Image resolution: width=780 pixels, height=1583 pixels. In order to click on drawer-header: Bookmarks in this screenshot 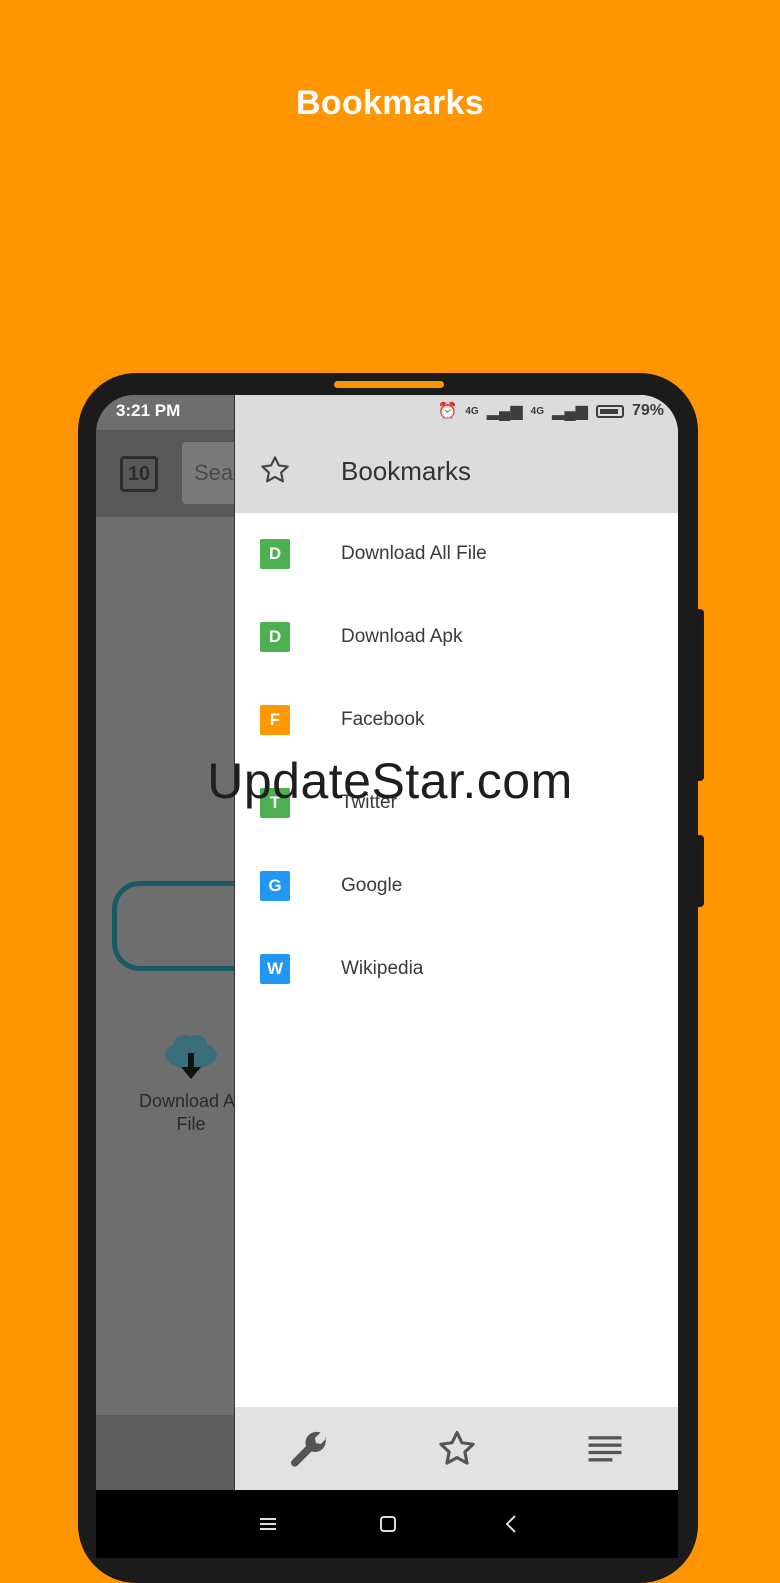, I will do `click(456, 471)`.